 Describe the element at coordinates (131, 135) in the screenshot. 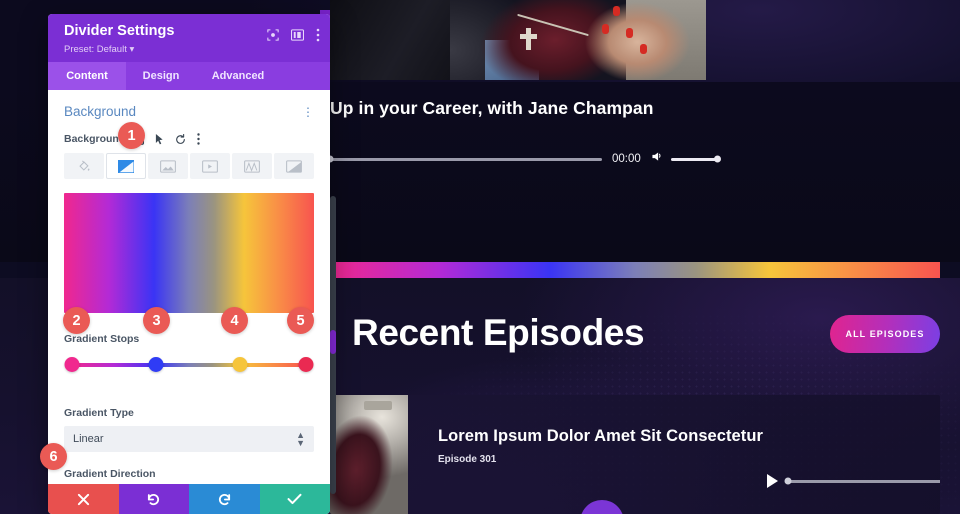

I see `annotation-marker-1: 1` at that location.